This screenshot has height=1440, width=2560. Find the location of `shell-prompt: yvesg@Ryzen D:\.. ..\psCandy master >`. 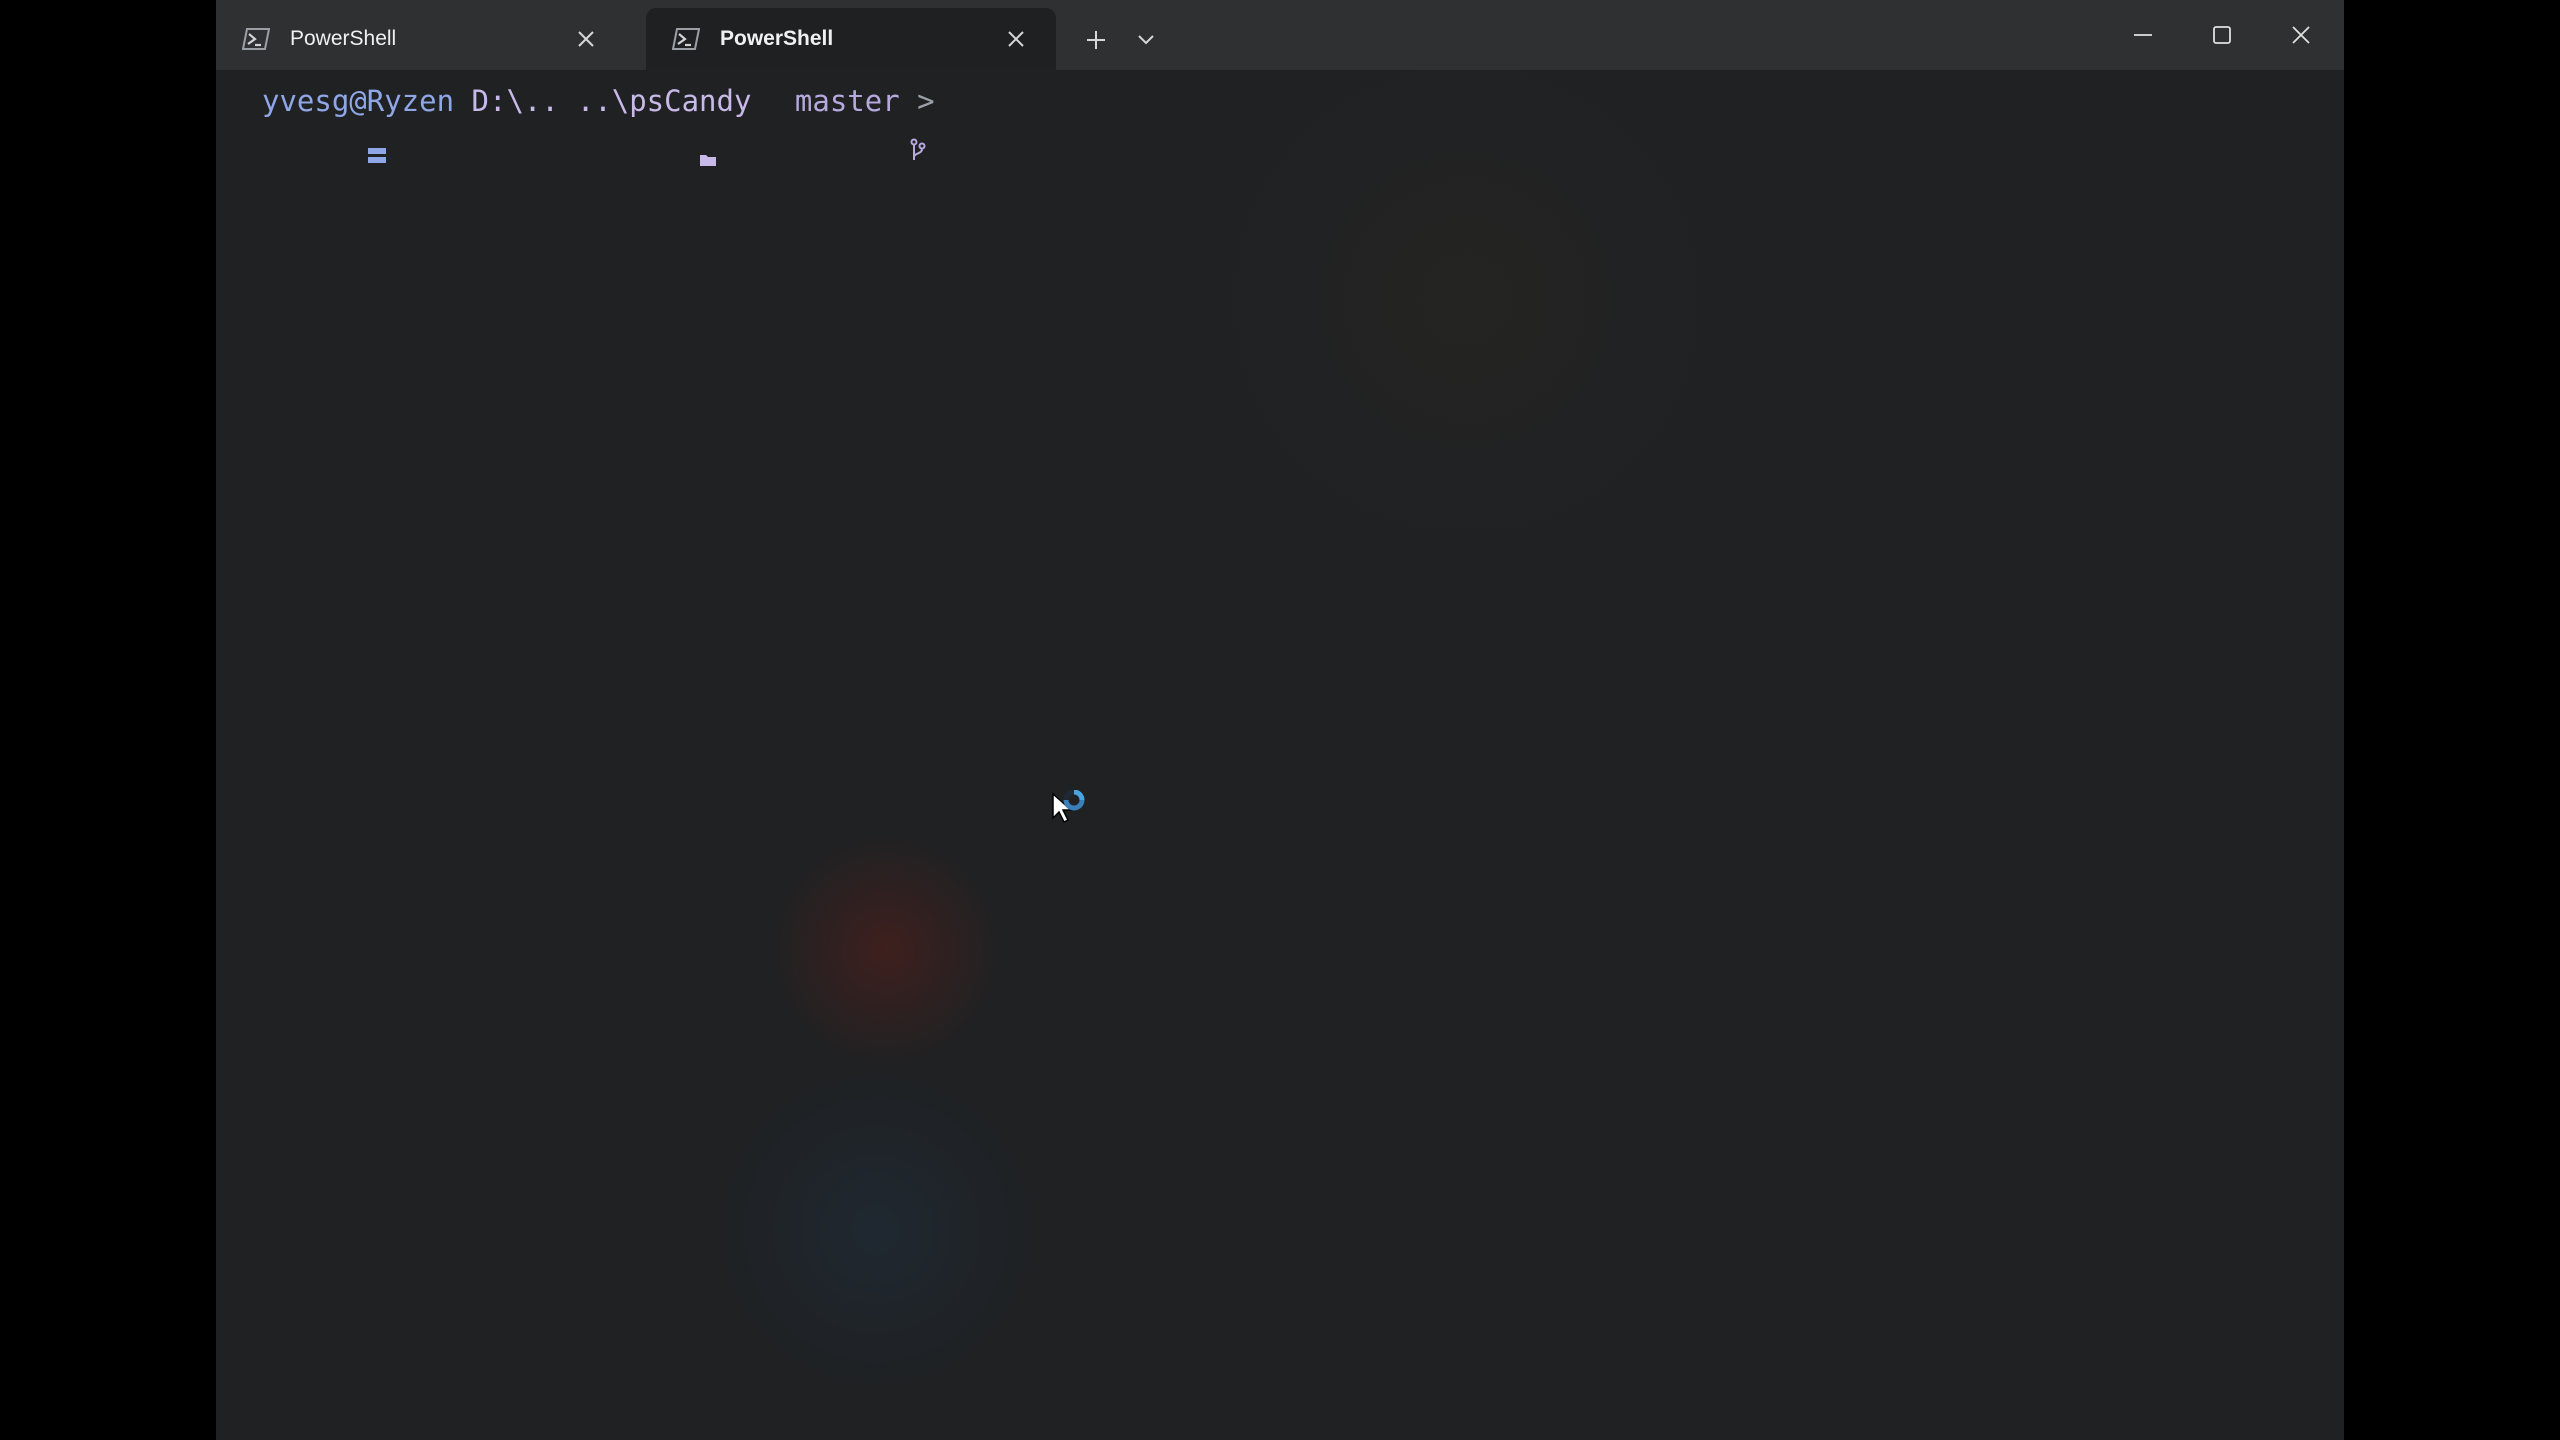

shell-prompt: yvesg@Ryzen D:\.. ..\psCandy master > is located at coordinates (581, 123).